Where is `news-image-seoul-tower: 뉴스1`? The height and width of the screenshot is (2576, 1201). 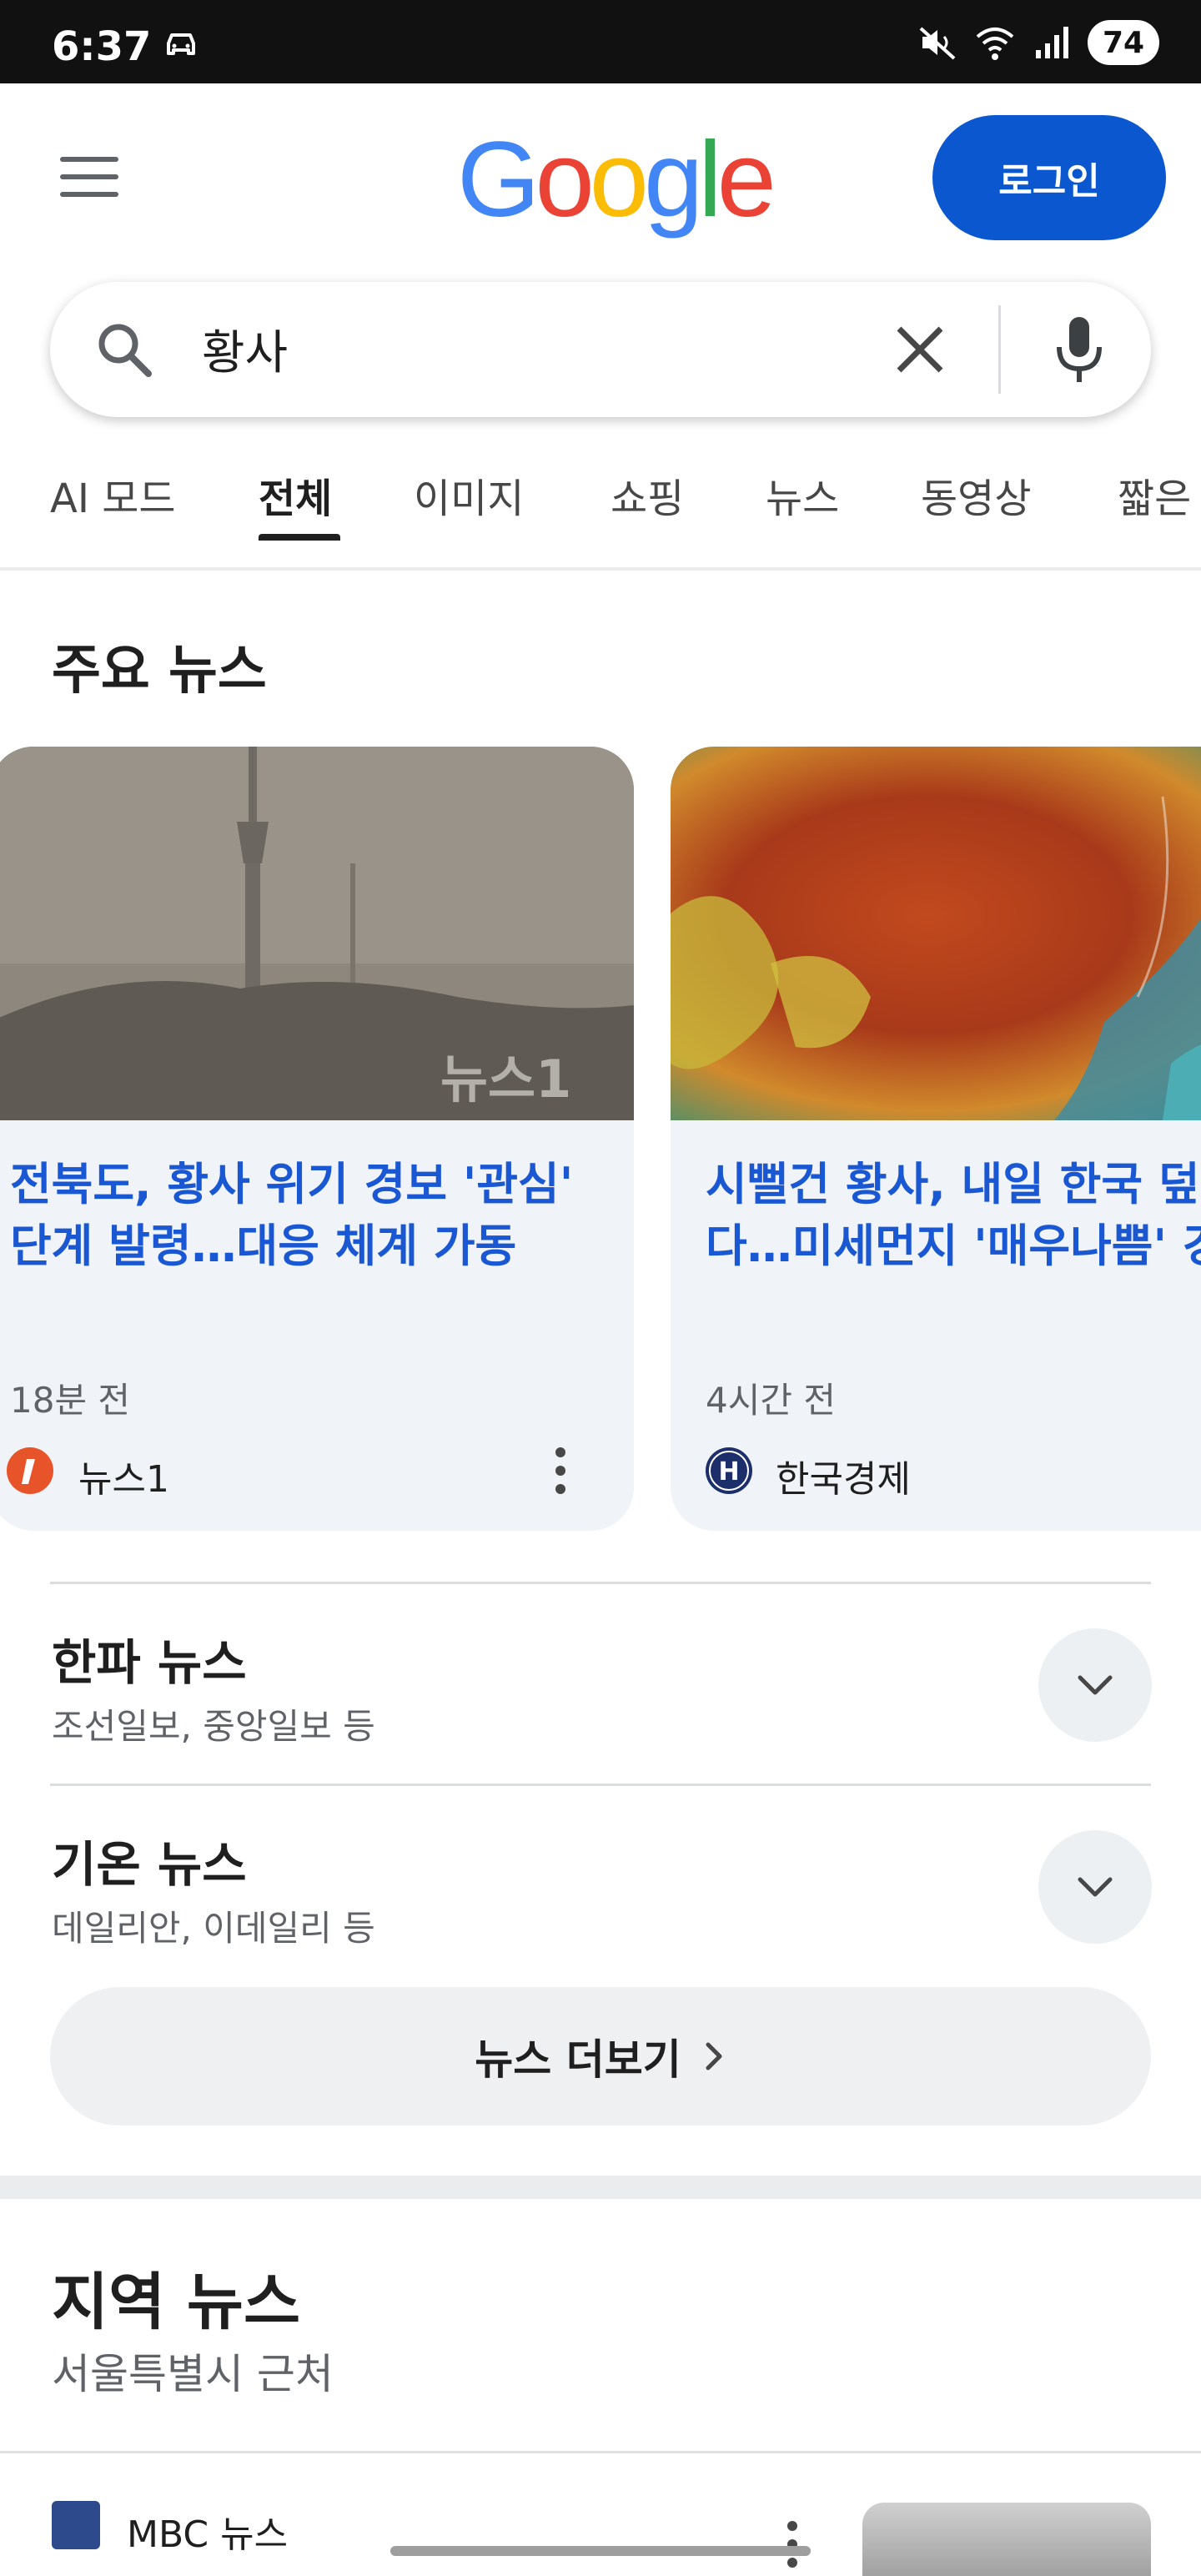
news-image-seoul-tower: 뉴스1 is located at coordinates (317, 933).